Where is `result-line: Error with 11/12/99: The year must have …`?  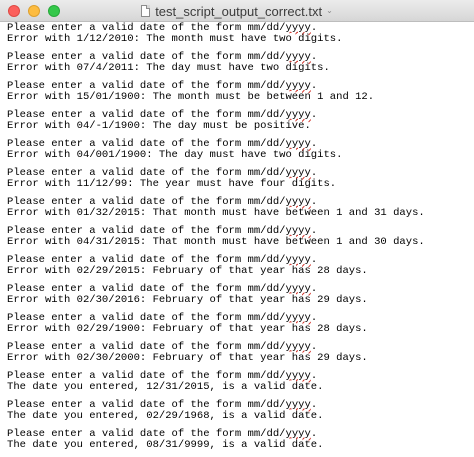
result-line: Error with 11/12/99: The year must have … is located at coordinates (172, 184).